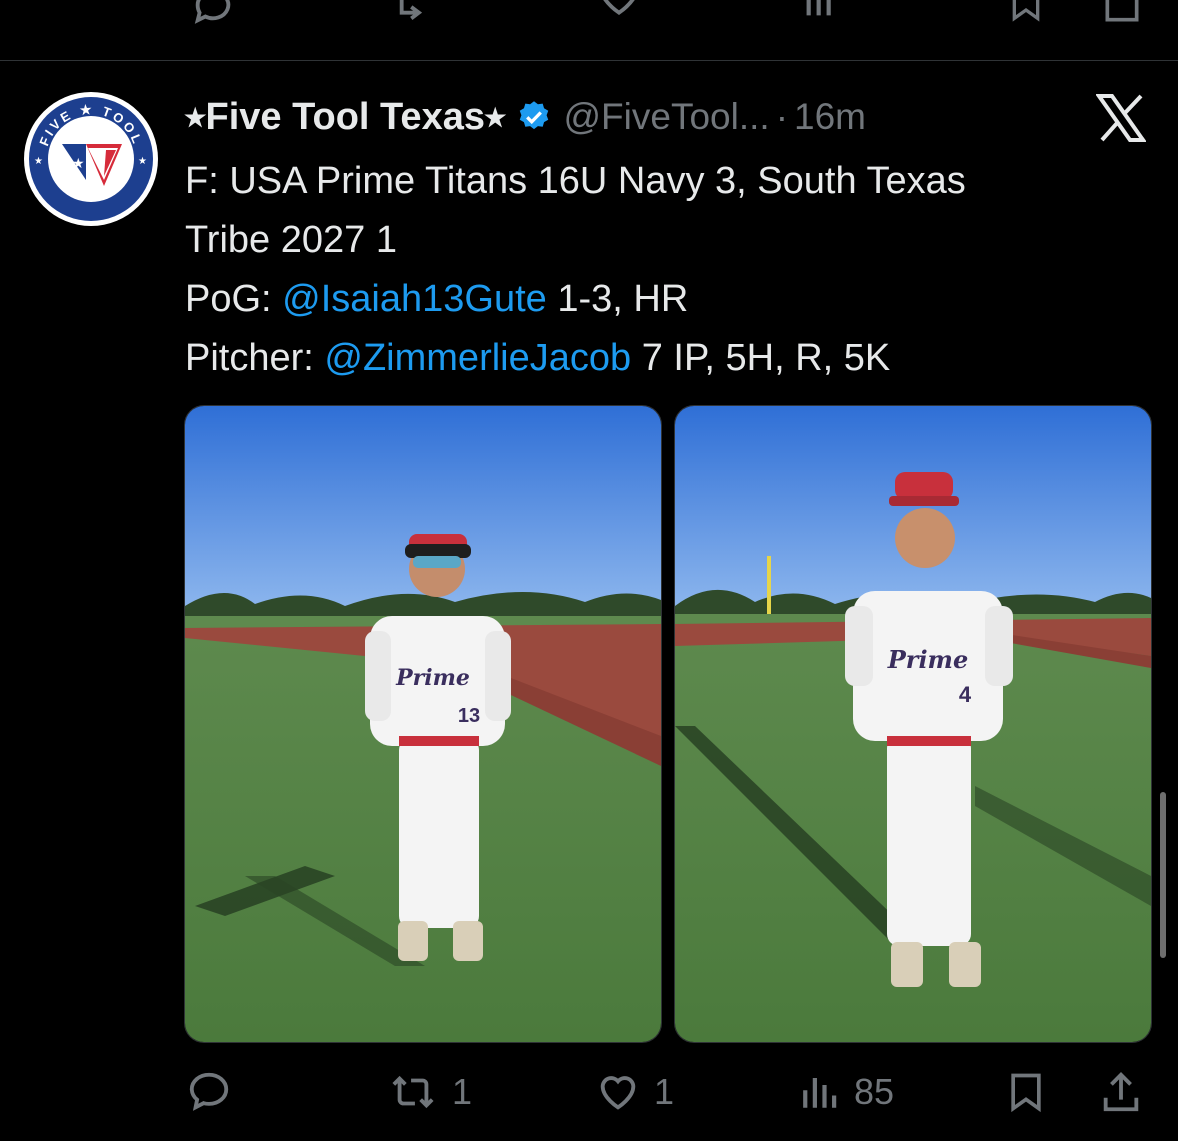  What do you see at coordinates (664, 1091) in the screenshot?
I see `like-count: 1` at bounding box center [664, 1091].